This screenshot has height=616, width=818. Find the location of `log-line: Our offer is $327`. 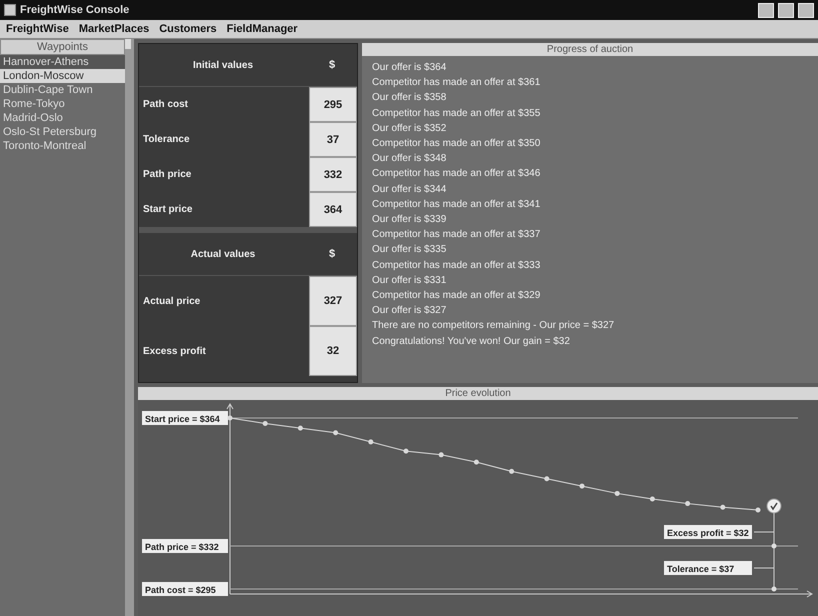

log-line: Our offer is $327 is located at coordinates (410, 311).